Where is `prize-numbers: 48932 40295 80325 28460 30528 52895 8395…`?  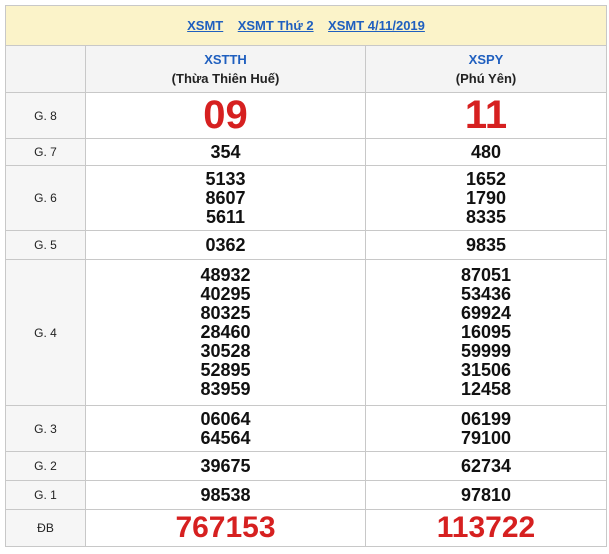 prize-numbers: 48932 40295 80325 28460 30528 52895 8395… is located at coordinates (225, 332).